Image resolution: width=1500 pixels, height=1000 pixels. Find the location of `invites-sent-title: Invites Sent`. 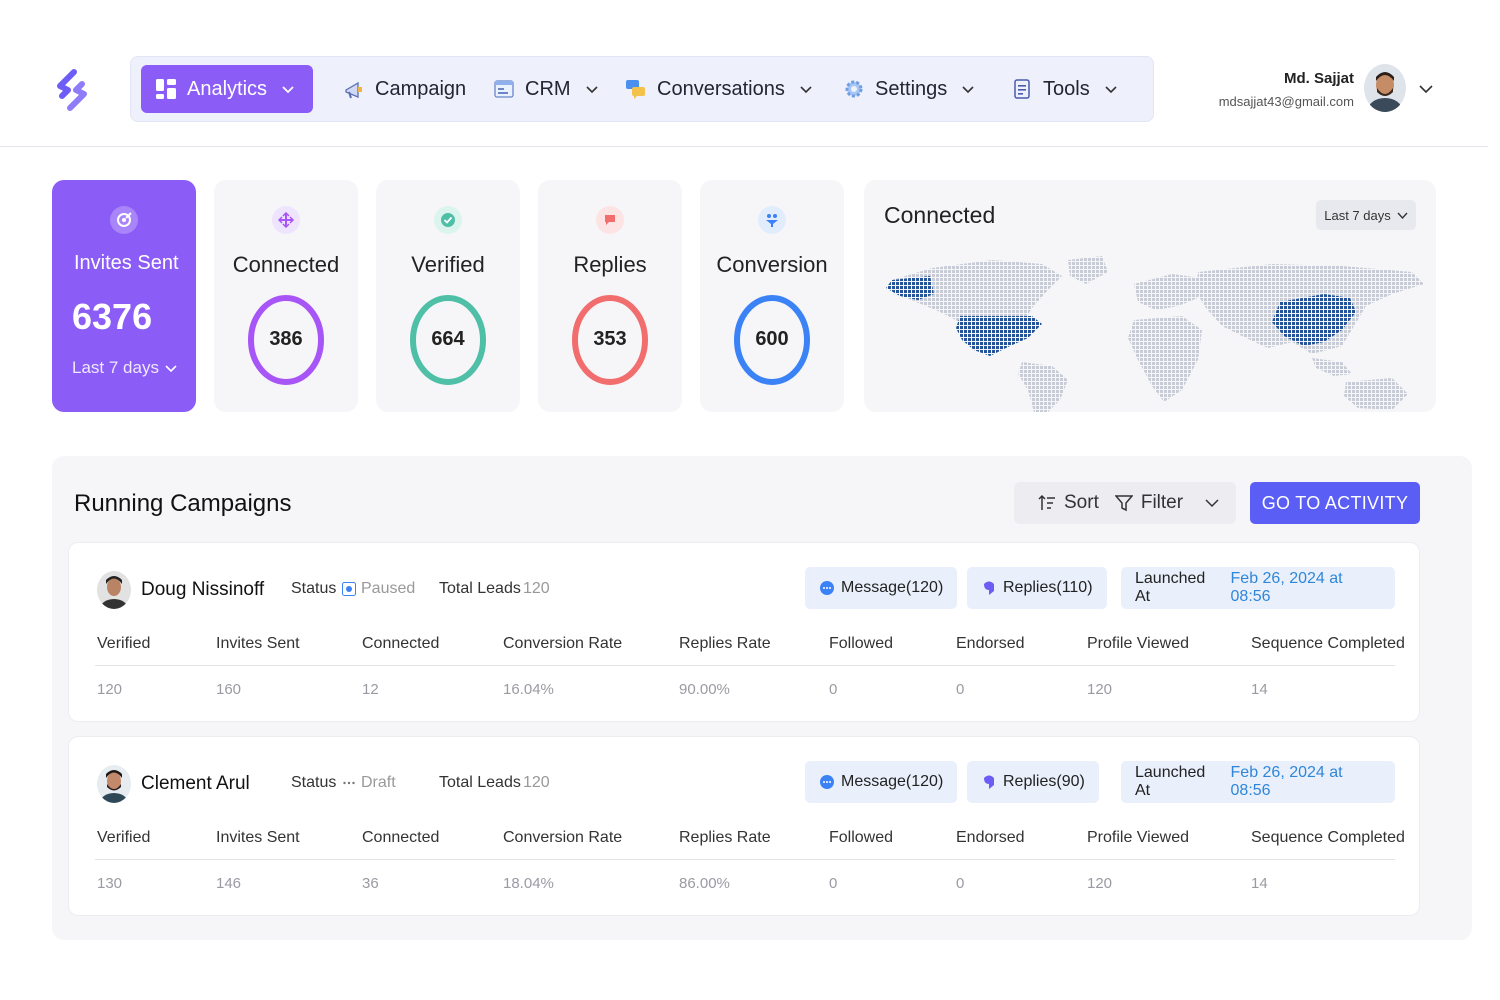

invites-sent-title: Invites Sent is located at coordinates (126, 263).